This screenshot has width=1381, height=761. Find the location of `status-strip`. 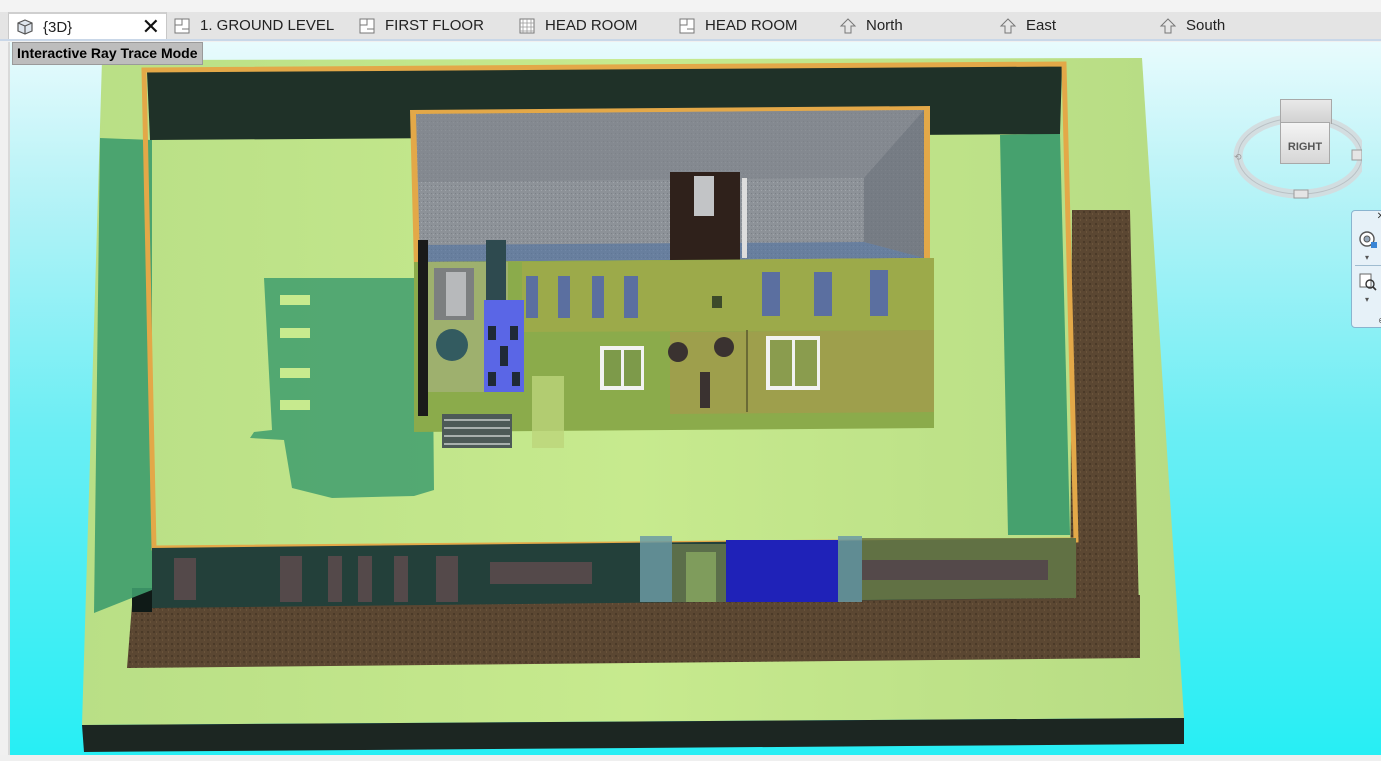

status-strip is located at coordinates (690, 758).